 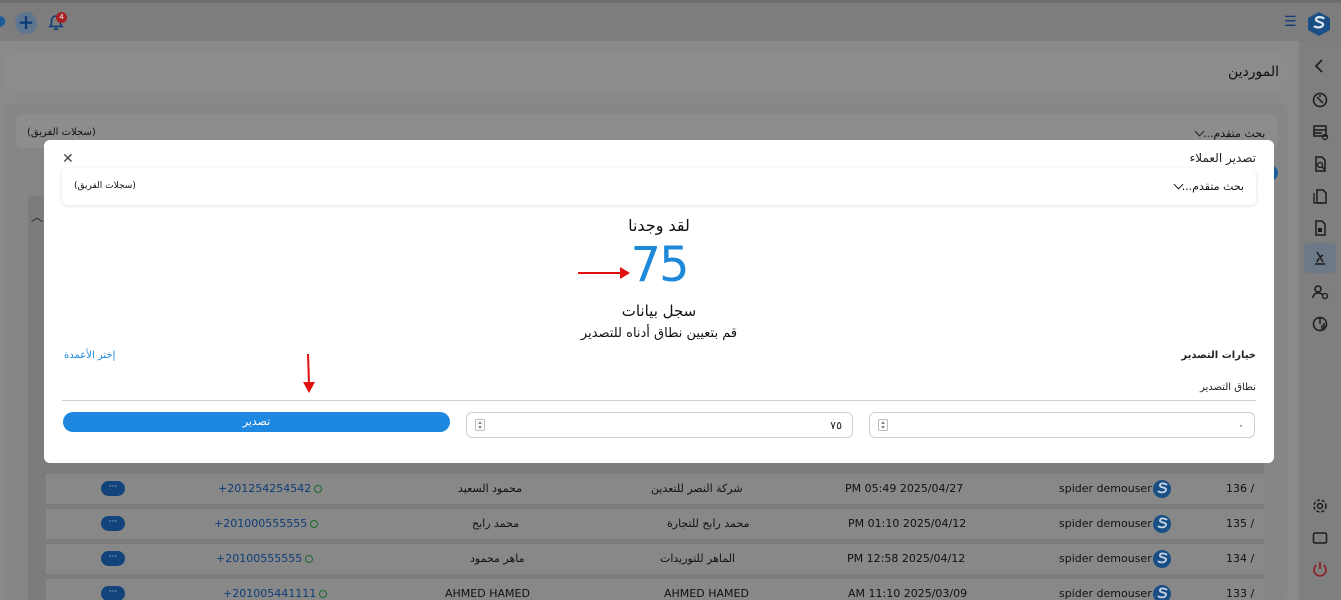 I want to click on edge-circle-icon, so click(x=2, y=21).